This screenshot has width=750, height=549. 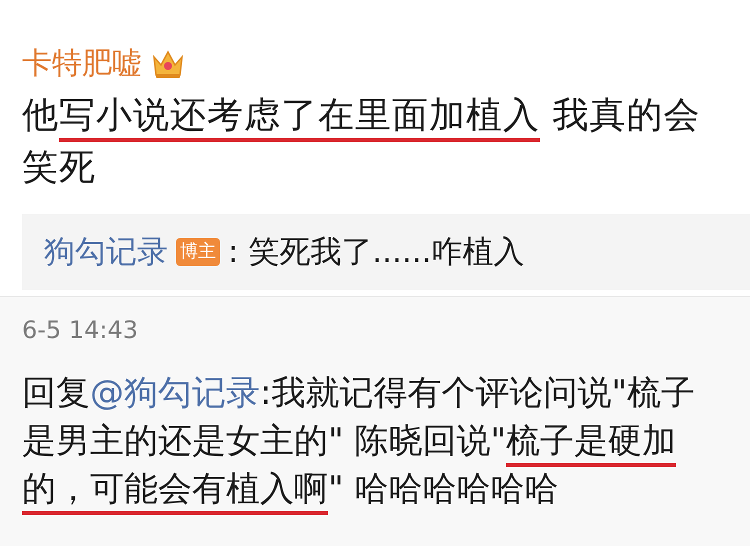 I want to click on reply-preview-text: : 笑死我了......咋植入, so click(x=376, y=252).